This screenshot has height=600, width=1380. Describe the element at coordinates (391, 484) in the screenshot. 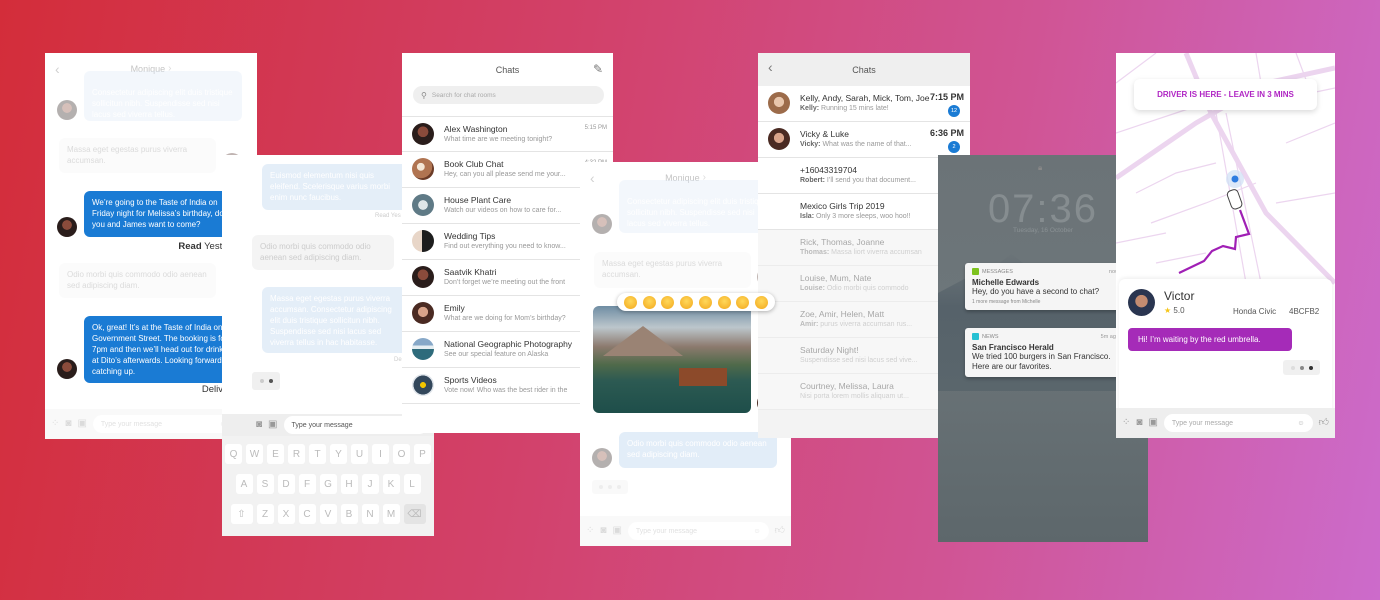

I see `key: K` at that location.